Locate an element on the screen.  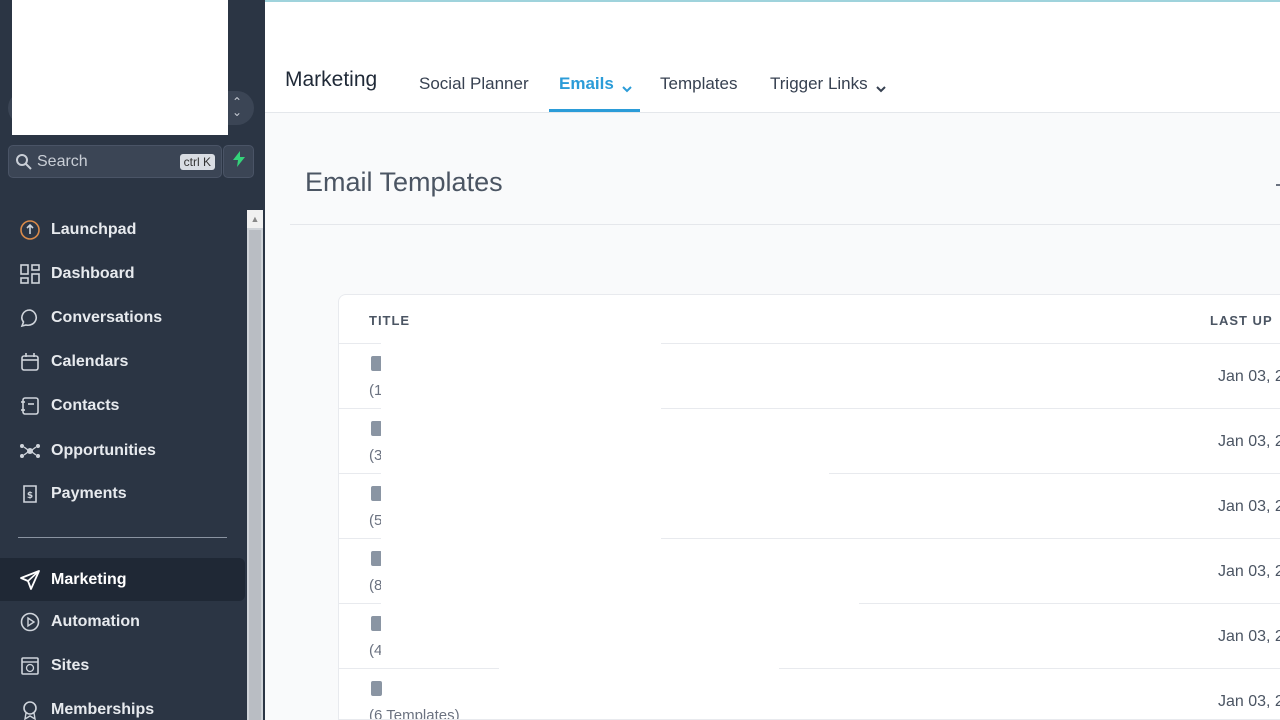
dashboard-icon is located at coordinates (30, 274).